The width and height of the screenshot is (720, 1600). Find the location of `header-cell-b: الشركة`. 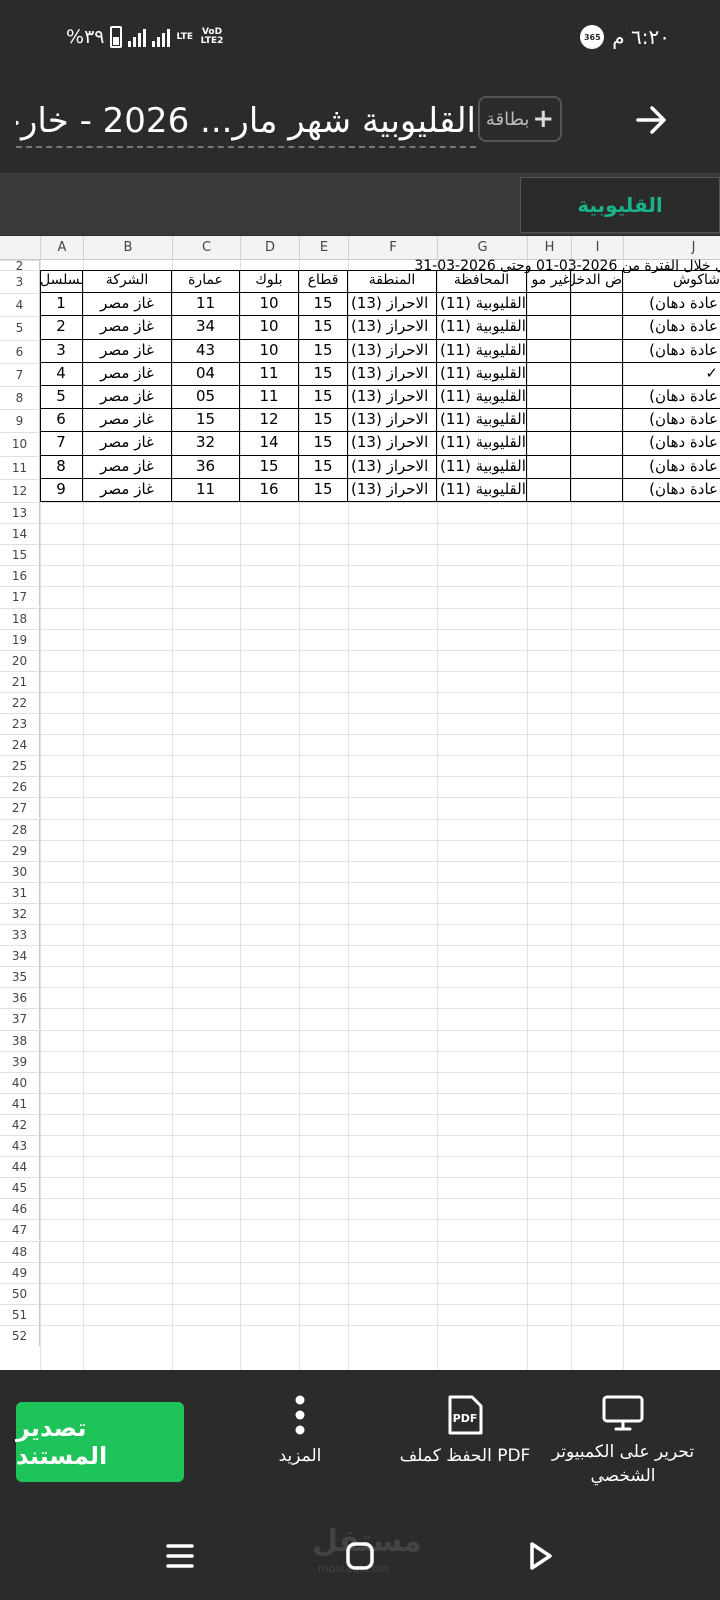

header-cell-b: الشركة is located at coordinates (127, 282).